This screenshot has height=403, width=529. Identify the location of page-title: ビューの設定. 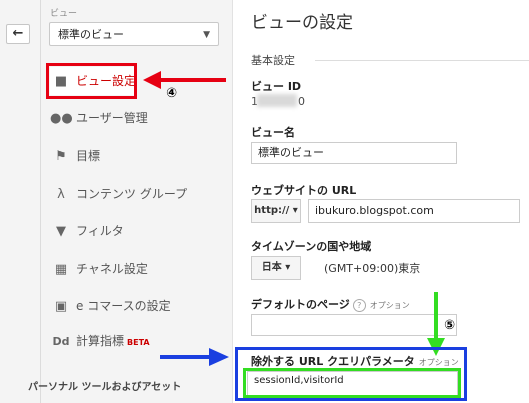
(302, 23).